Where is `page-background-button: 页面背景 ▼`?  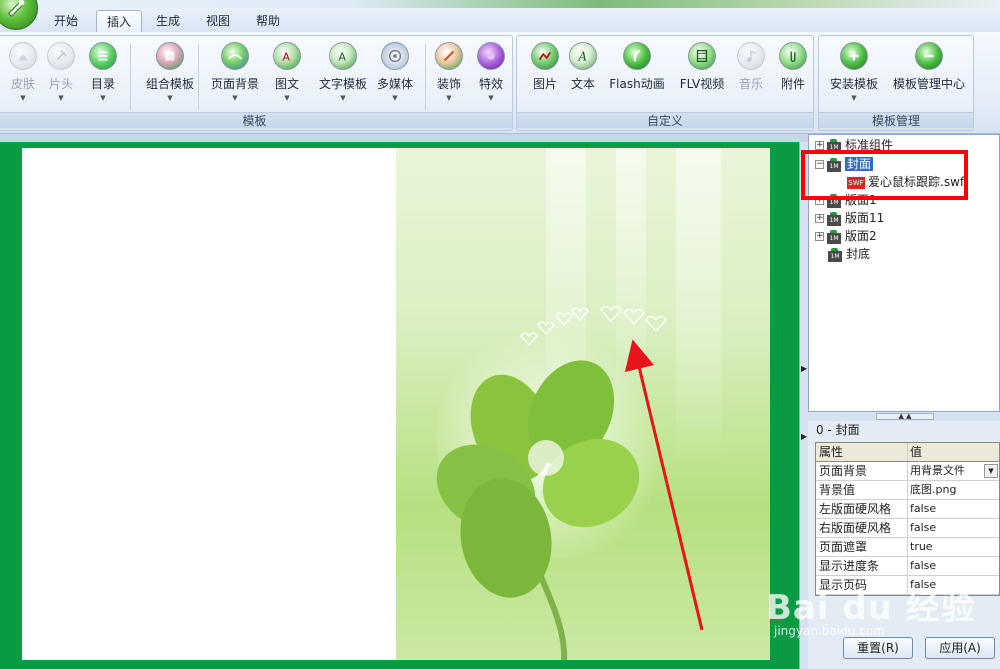 page-background-button: 页面背景 ▼ is located at coordinates (235, 77).